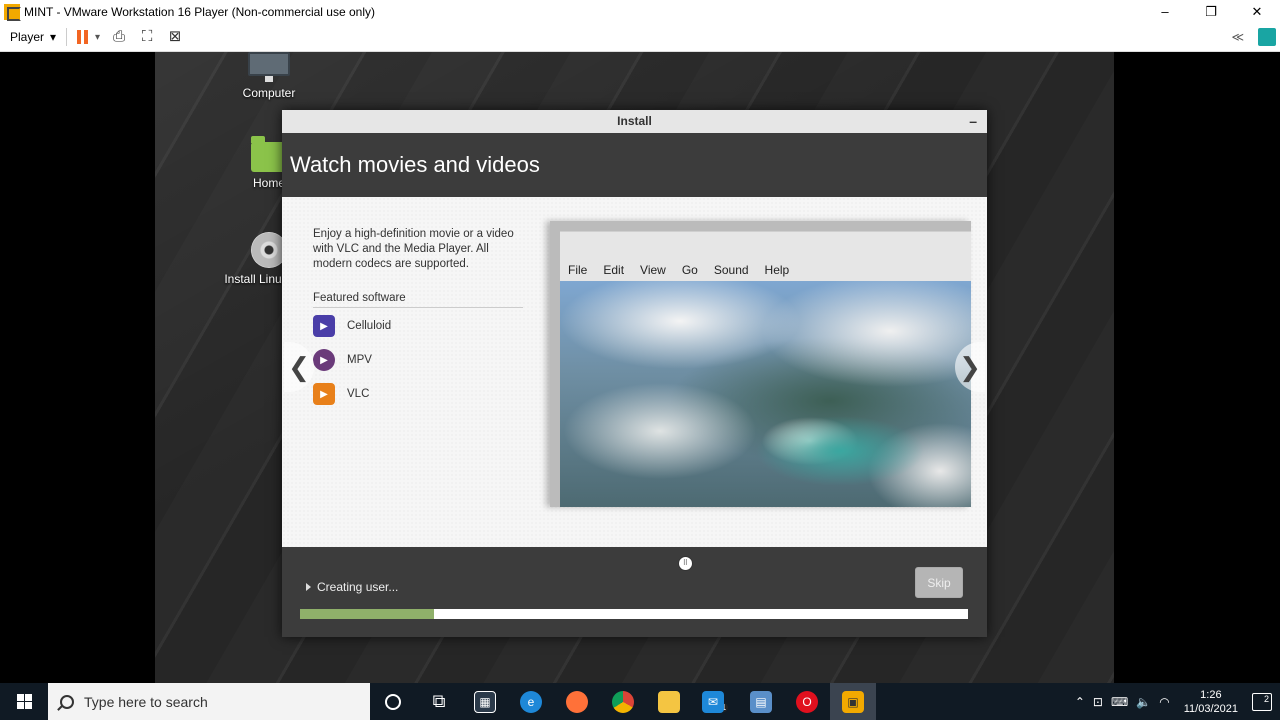 Image resolution: width=1280 pixels, height=720 pixels. I want to click on vmware-icon: ▣, so click(853, 701).